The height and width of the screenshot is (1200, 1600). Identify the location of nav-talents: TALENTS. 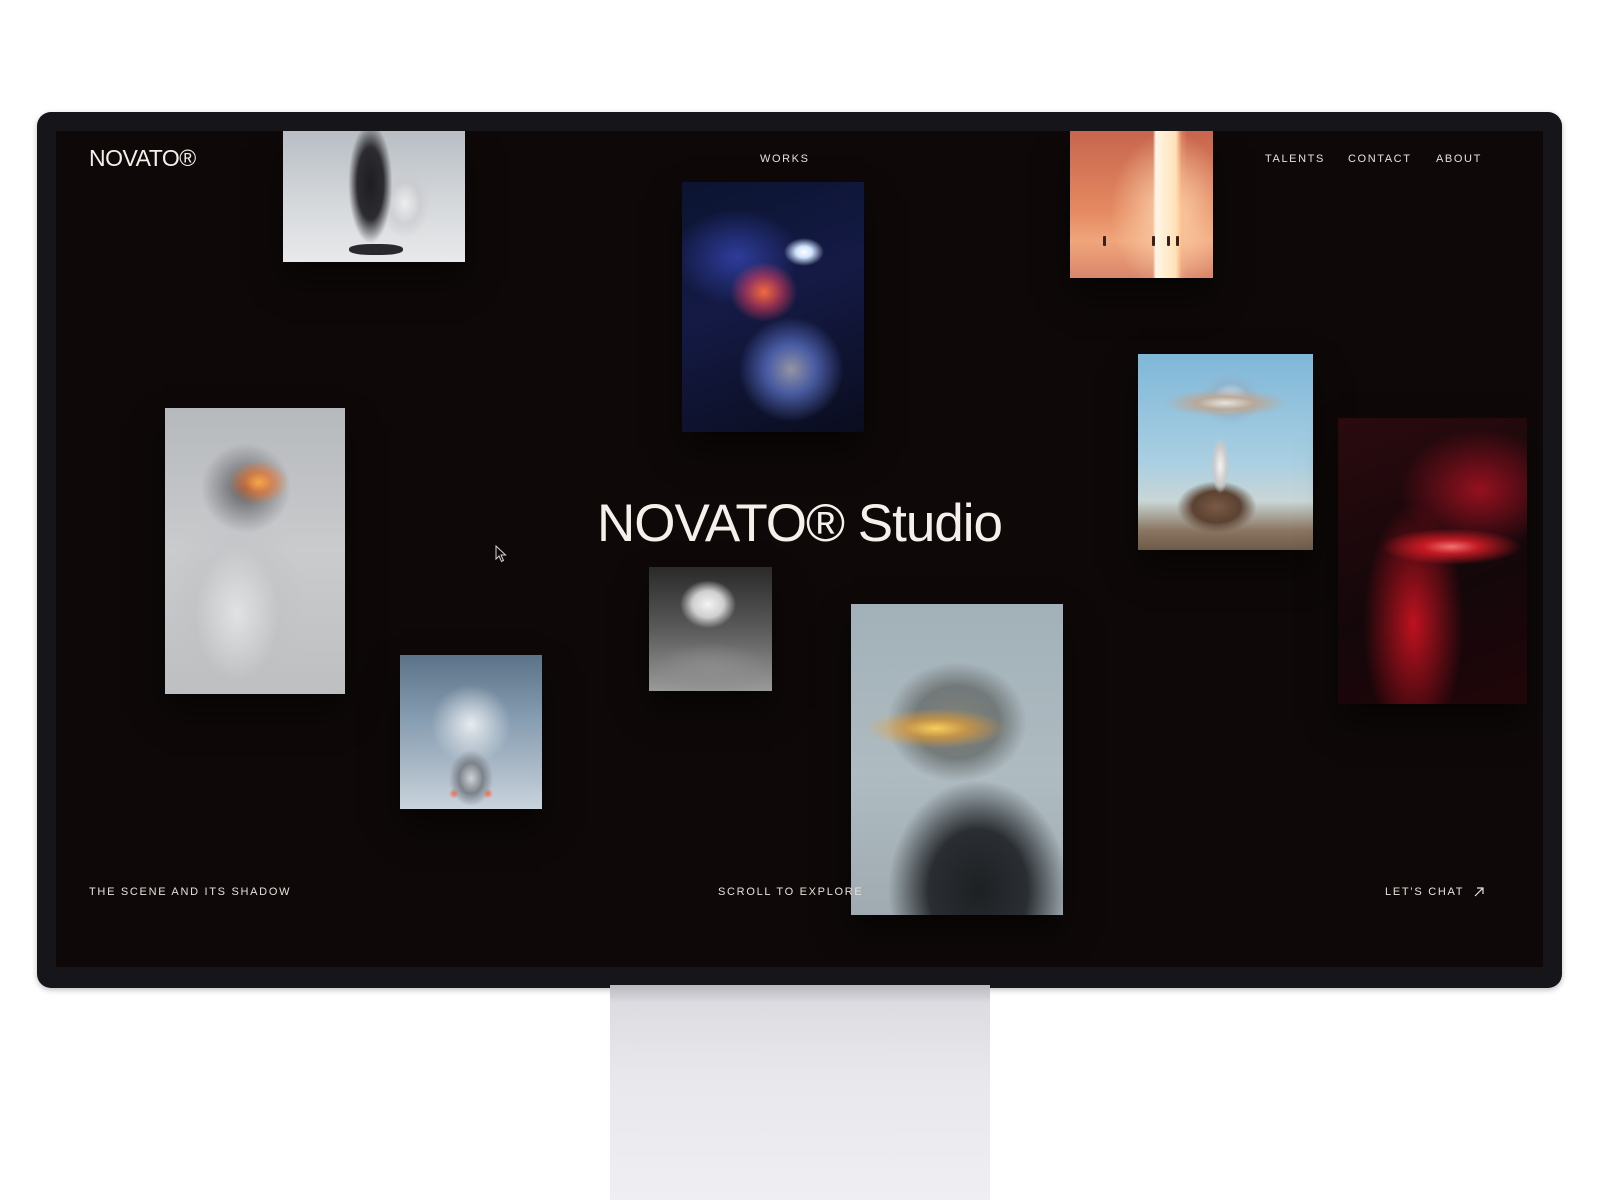
(1295, 159).